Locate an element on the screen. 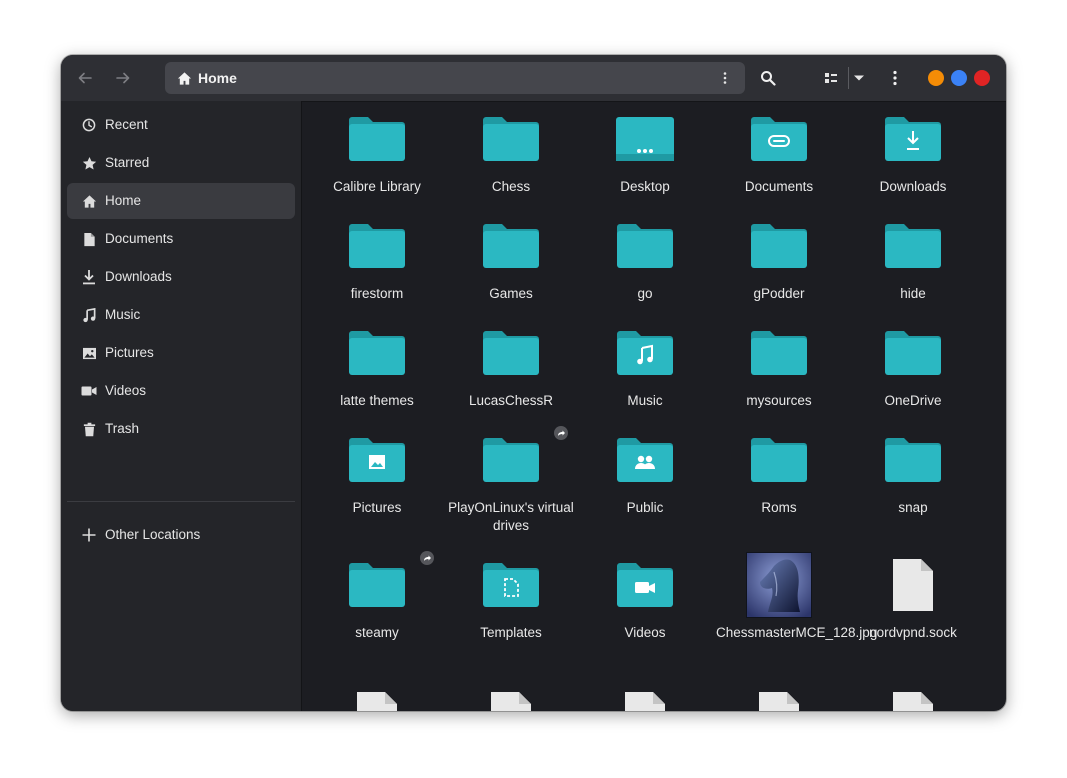 The height and width of the screenshot is (778, 1067). file-label: Templates is located at coordinates (511, 632).